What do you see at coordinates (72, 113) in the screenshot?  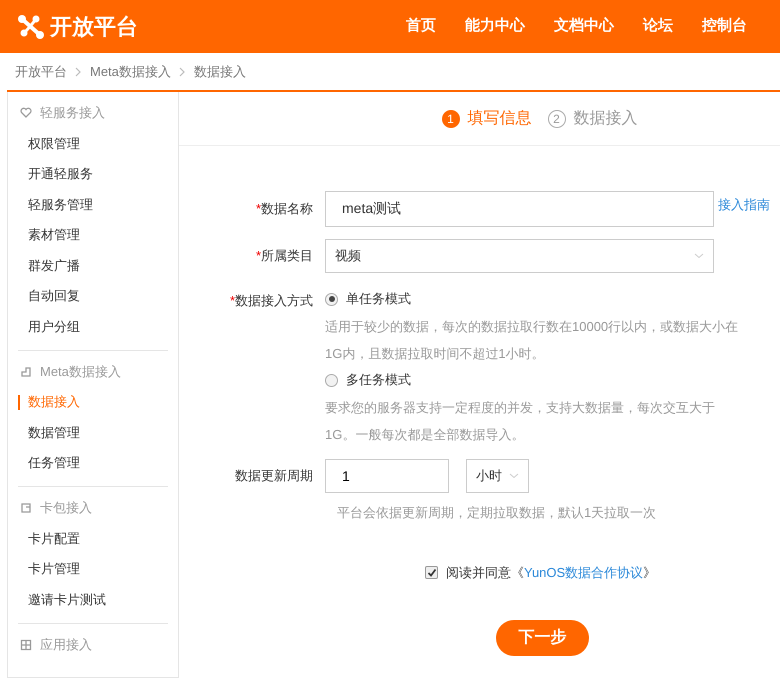 I see `section-title: 轻服务接入` at bounding box center [72, 113].